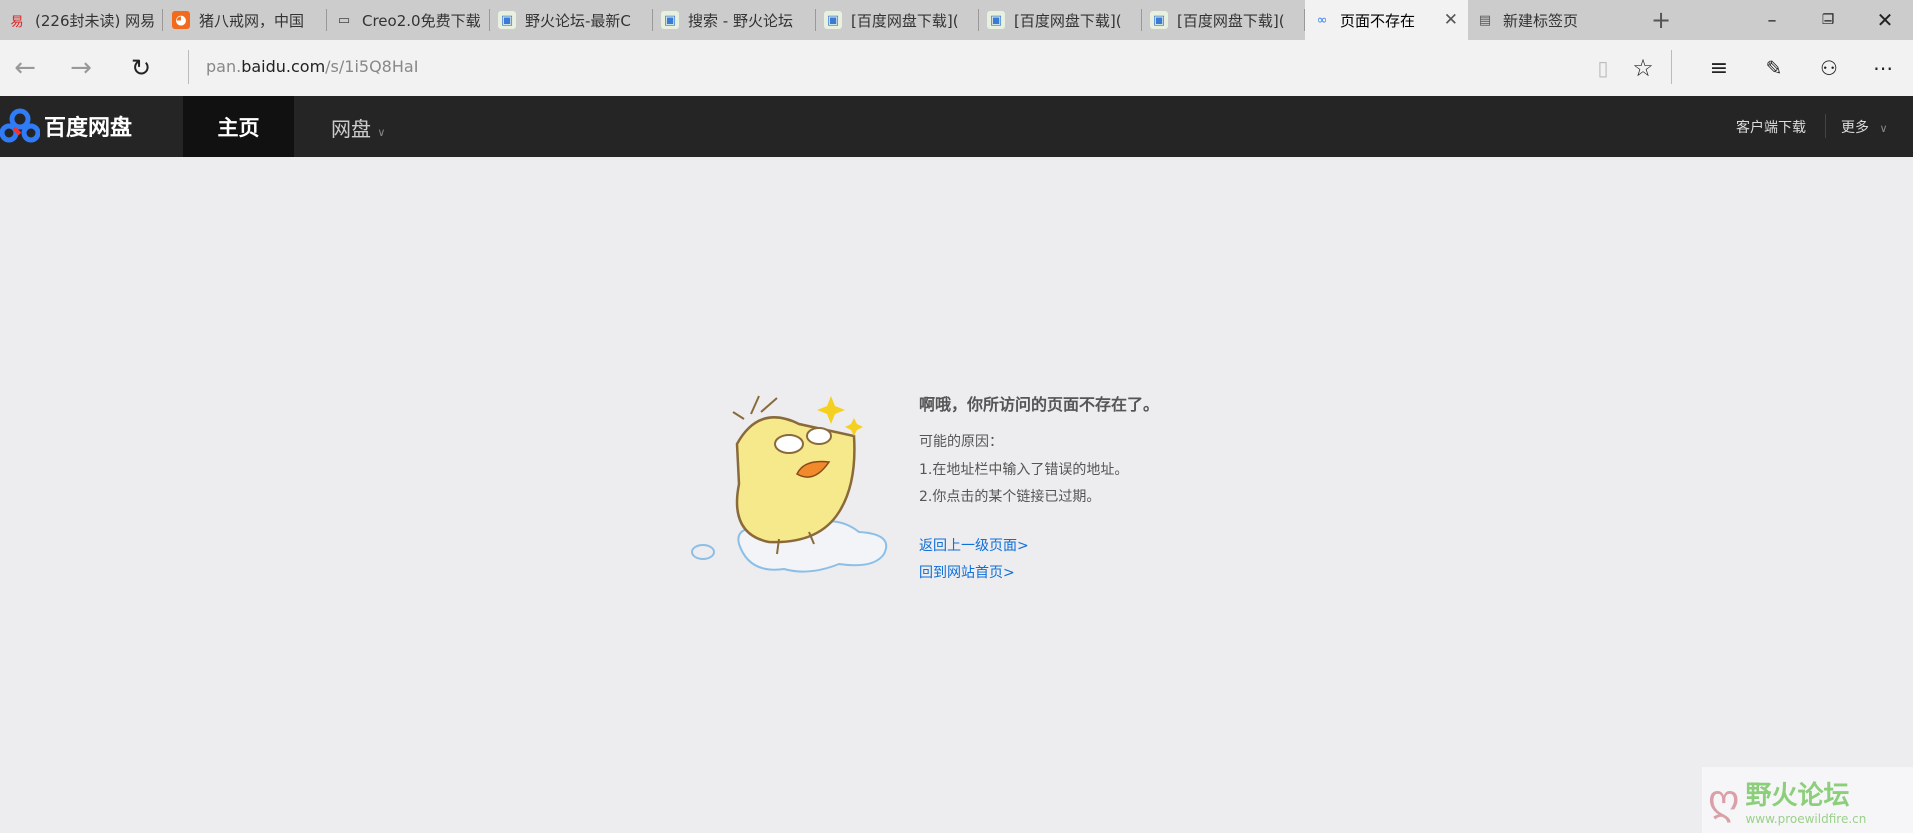  I want to click on watermark-url: www.proewildfire.cn, so click(1806, 818).